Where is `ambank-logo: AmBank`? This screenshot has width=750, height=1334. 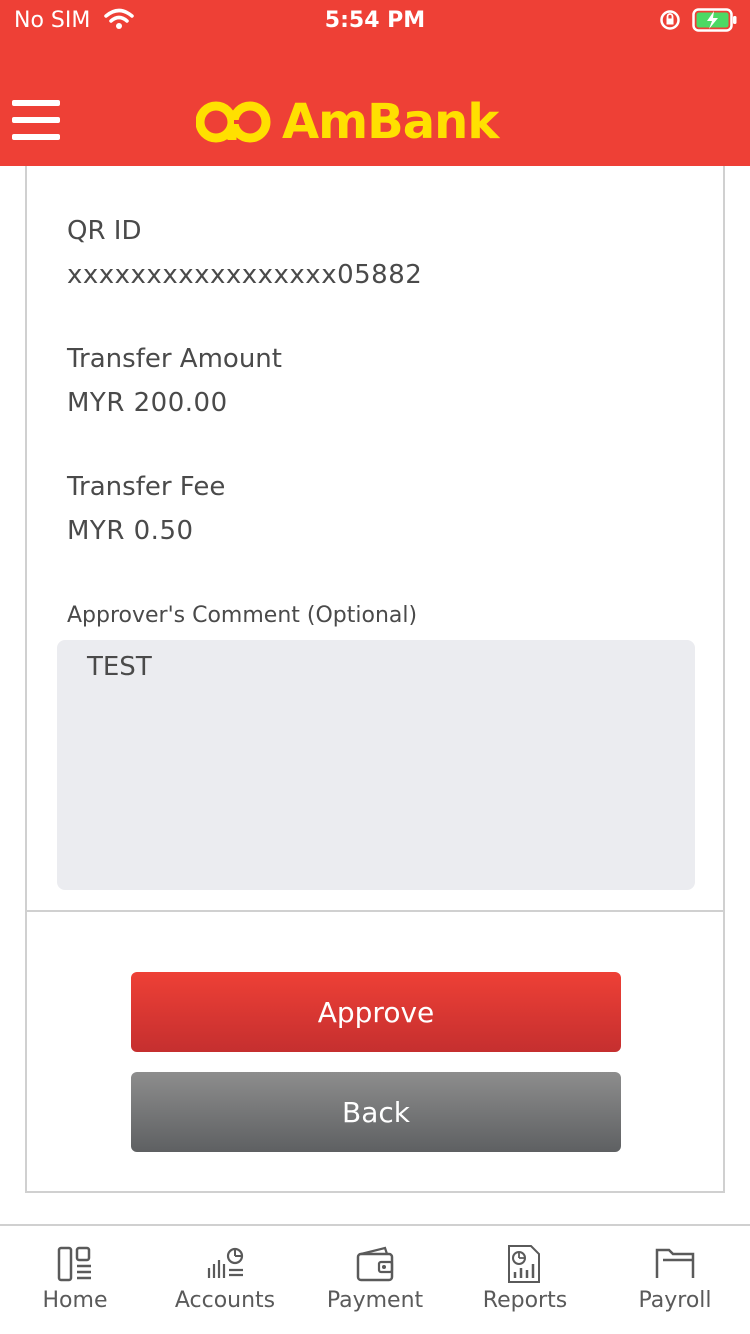
ambank-logo: AmBank is located at coordinates (347, 122).